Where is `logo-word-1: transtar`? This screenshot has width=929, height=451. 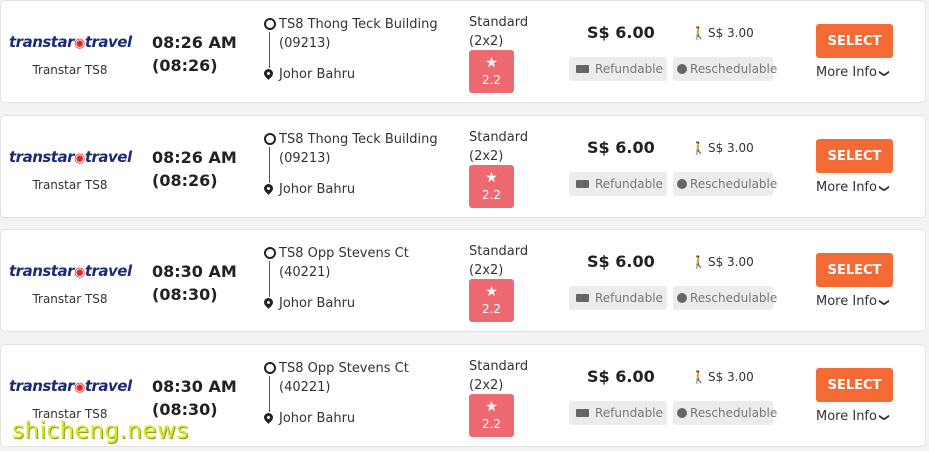
logo-word-1: transtar is located at coordinates (42, 386).